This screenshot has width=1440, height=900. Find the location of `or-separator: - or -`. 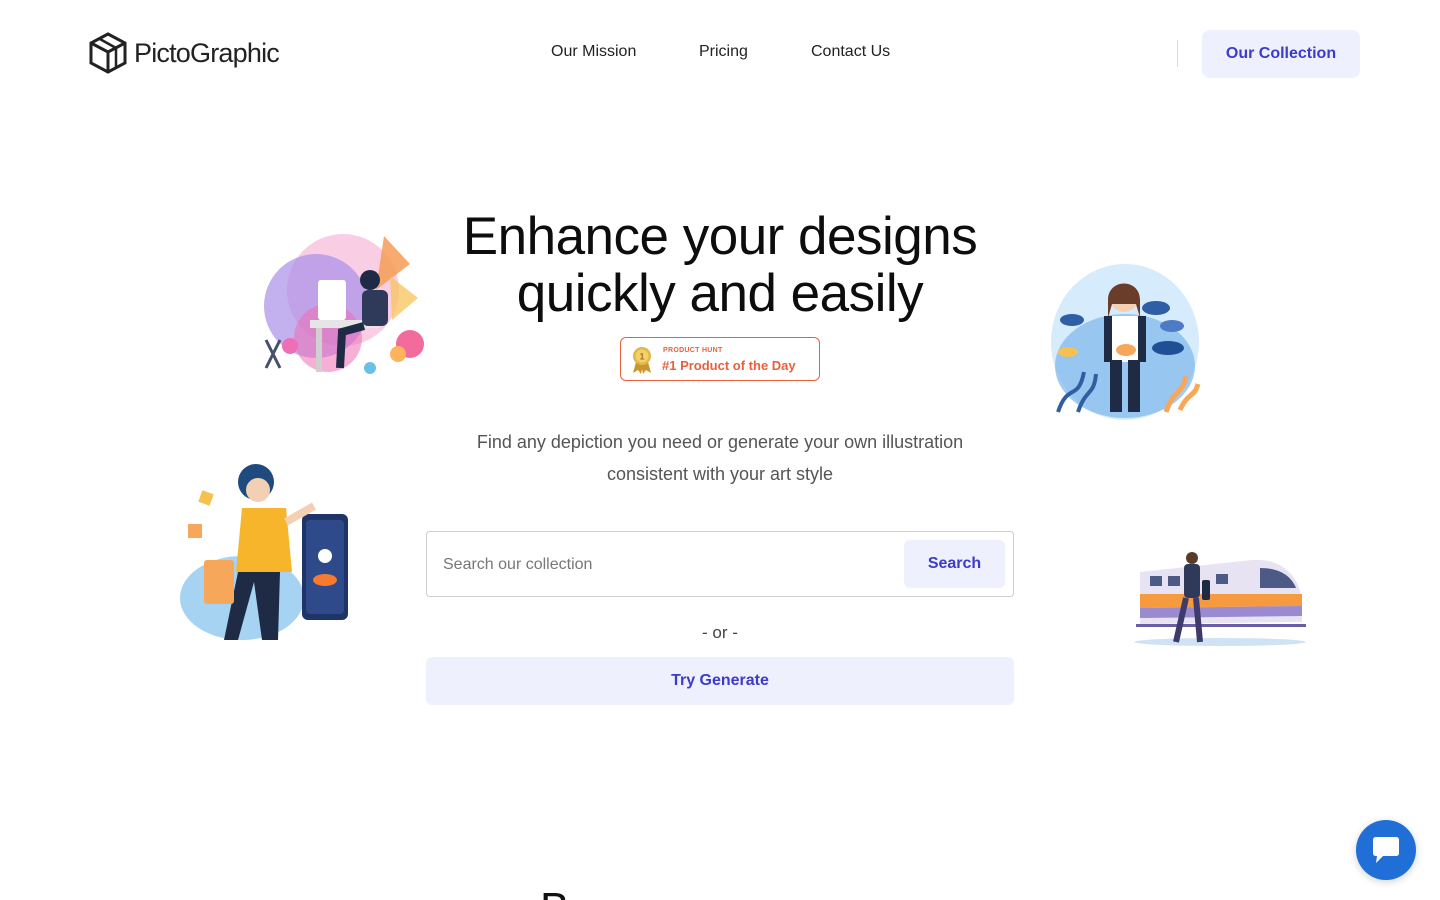

or-separator: - or - is located at coordinates (720, 632).